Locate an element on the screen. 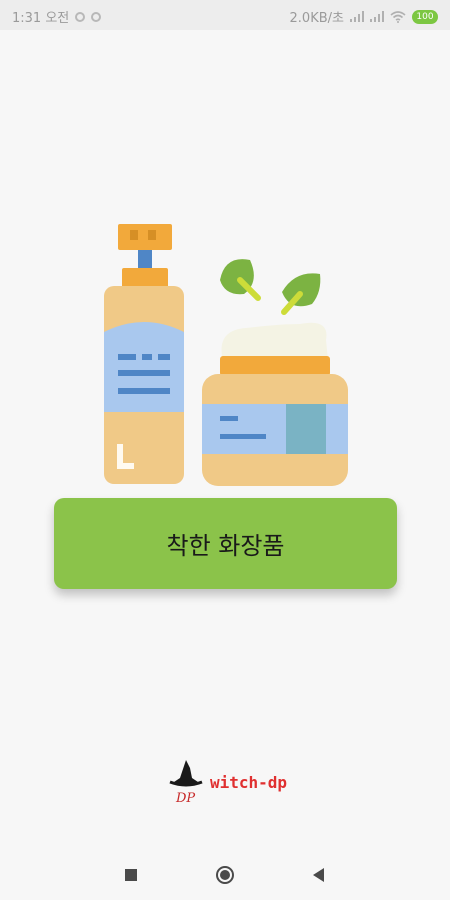  status-left: 1:31 오전 is located at coordinates (57, 16).